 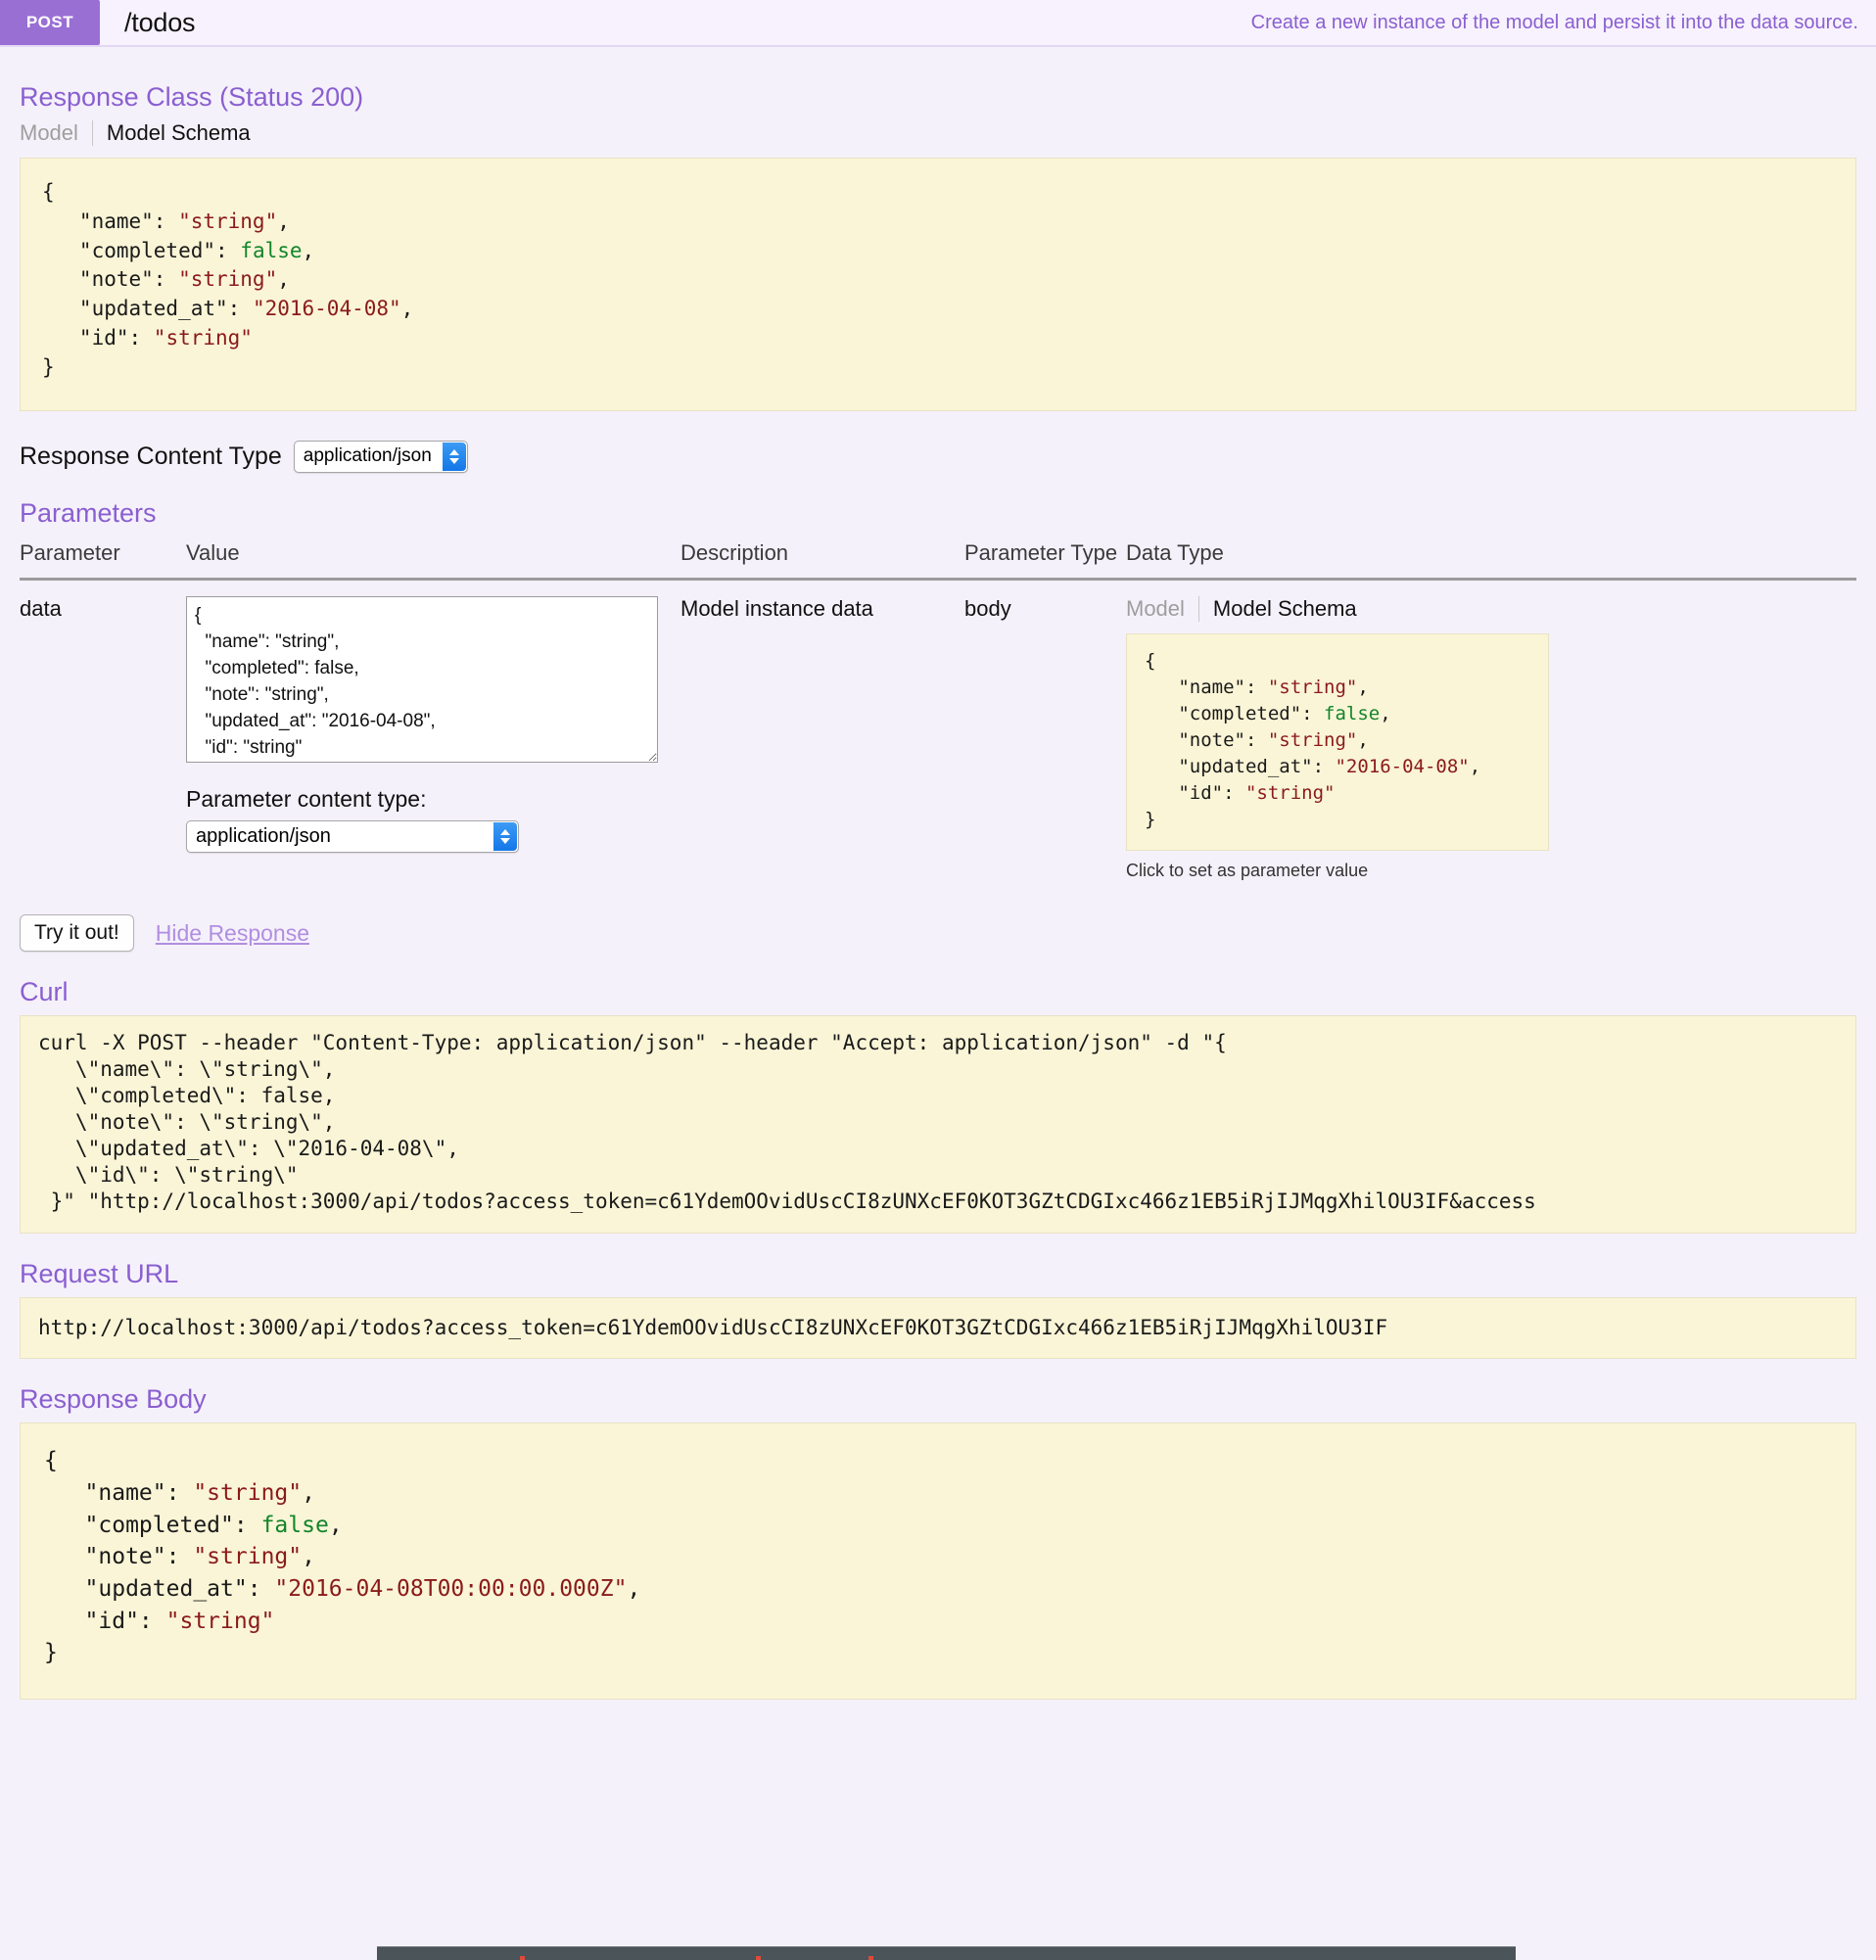 What do you see at coordinates (776, 608) in the screenshot?
I see `parameter-description: Model instance data` at bounding box center [776, 608].